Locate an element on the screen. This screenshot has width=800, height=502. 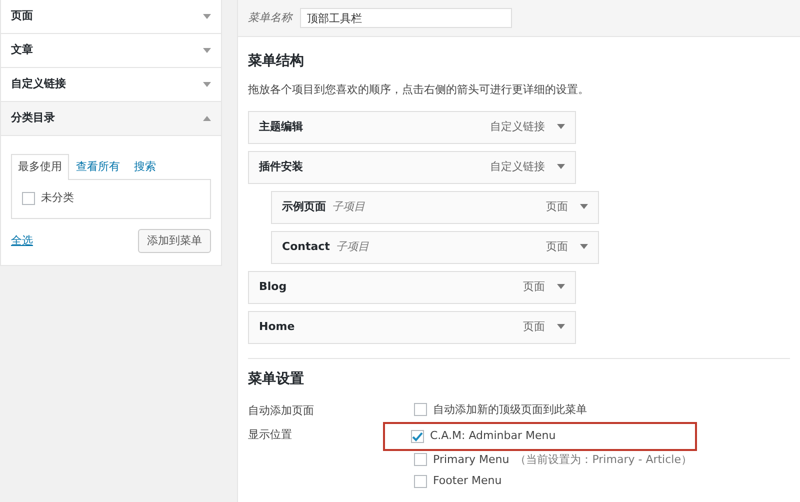
option-label: Footer Menu is located at coordinates (467, 481).